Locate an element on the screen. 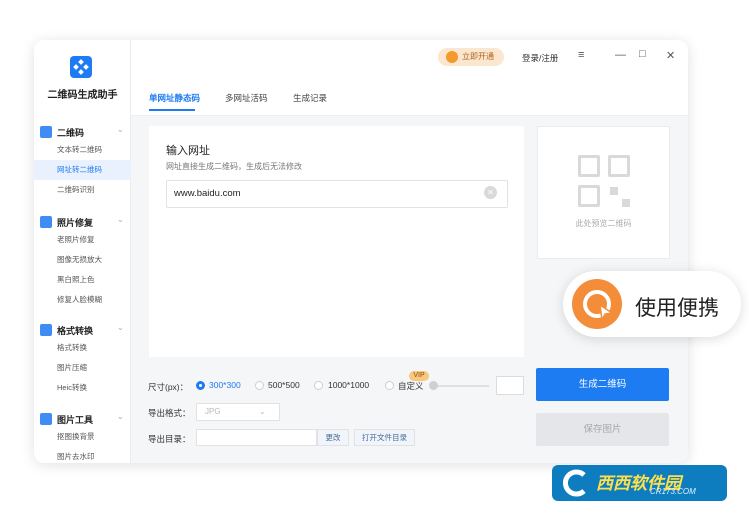 The width and height of the screenshot is (749, 513). minimize-icon: — is located at coordinates (620, 55).